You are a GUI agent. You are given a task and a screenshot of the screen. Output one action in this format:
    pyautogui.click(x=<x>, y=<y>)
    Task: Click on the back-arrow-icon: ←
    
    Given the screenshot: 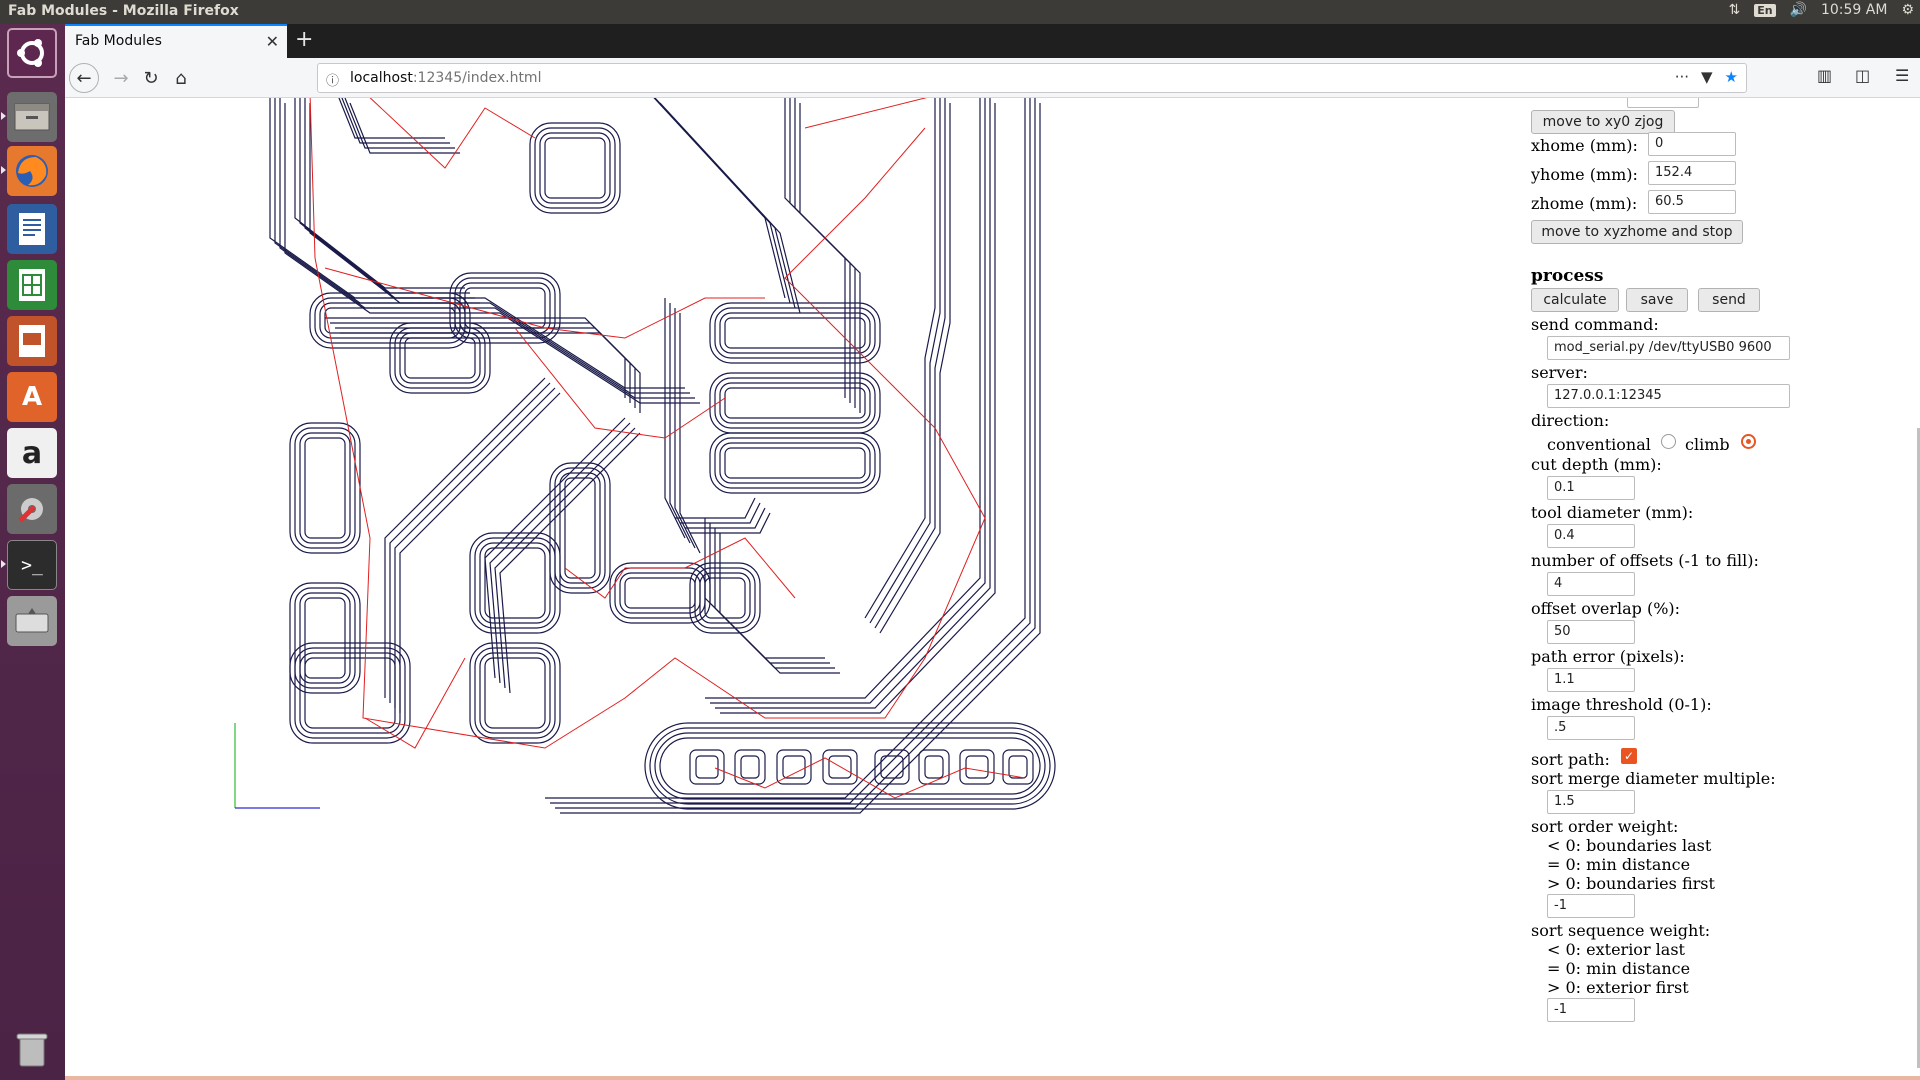 What is the action you would take?
    pyautogui.click(x=84, y=78)
    